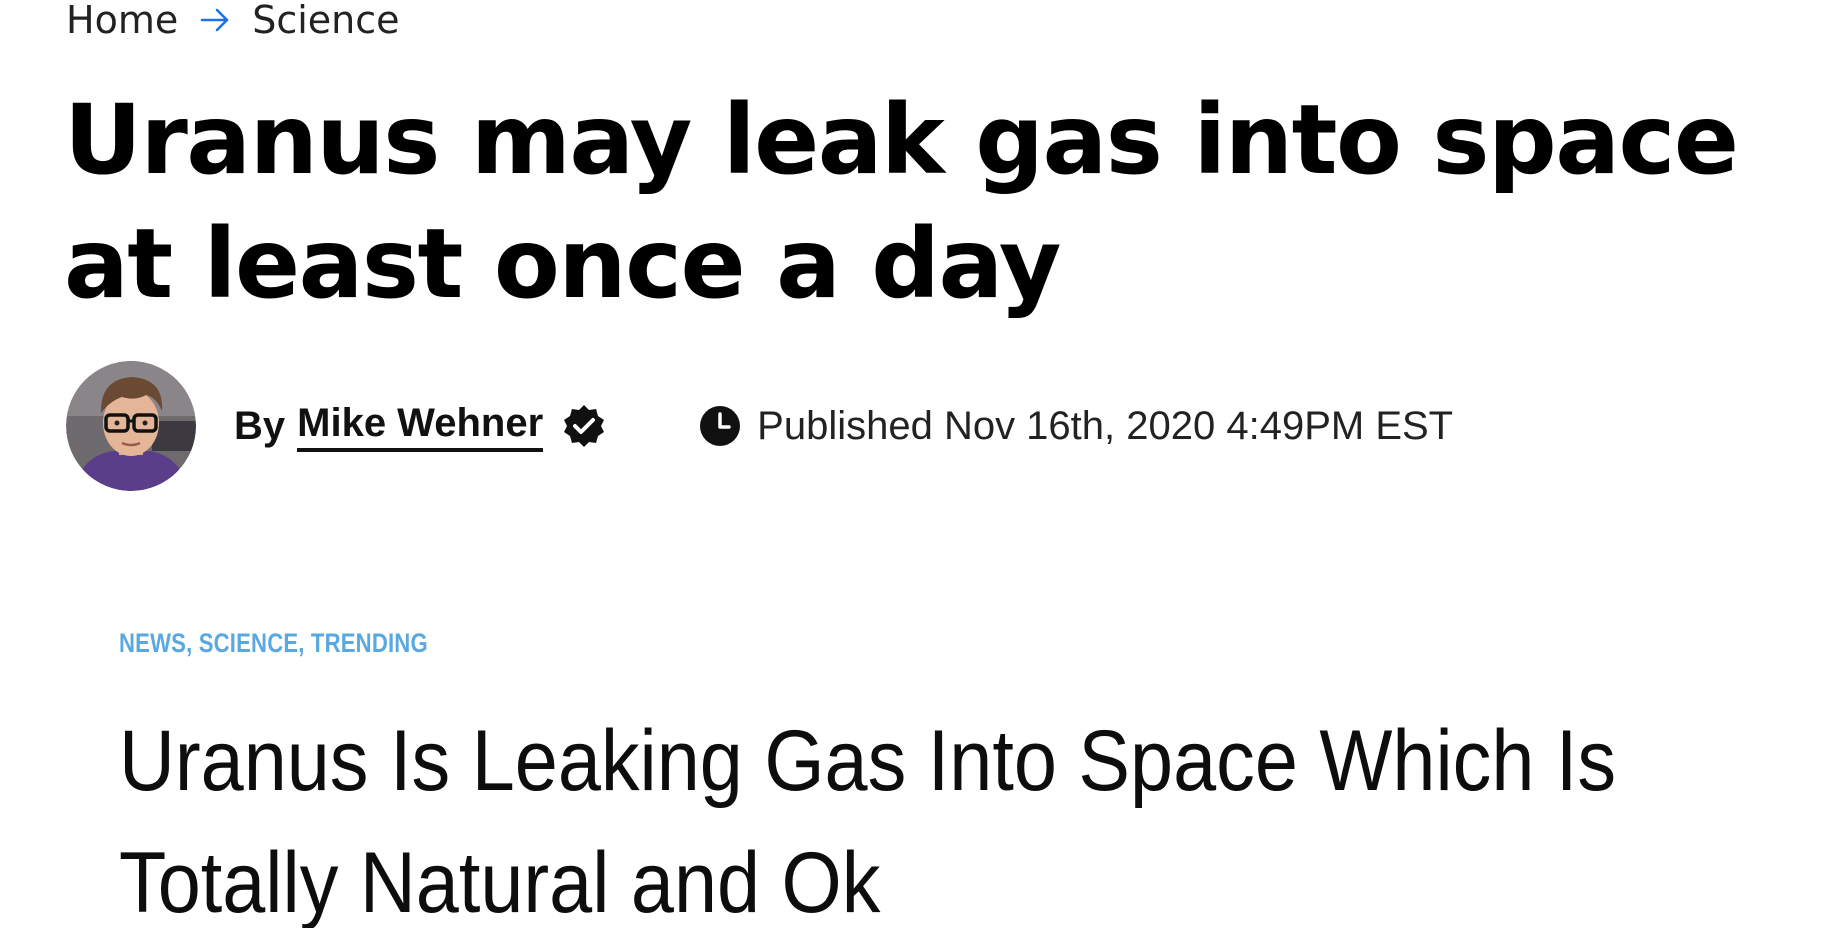  Describe the element at coordinates (325, 20) in the screenshot. I see `breadcrumb-science-link: Science` at that location.